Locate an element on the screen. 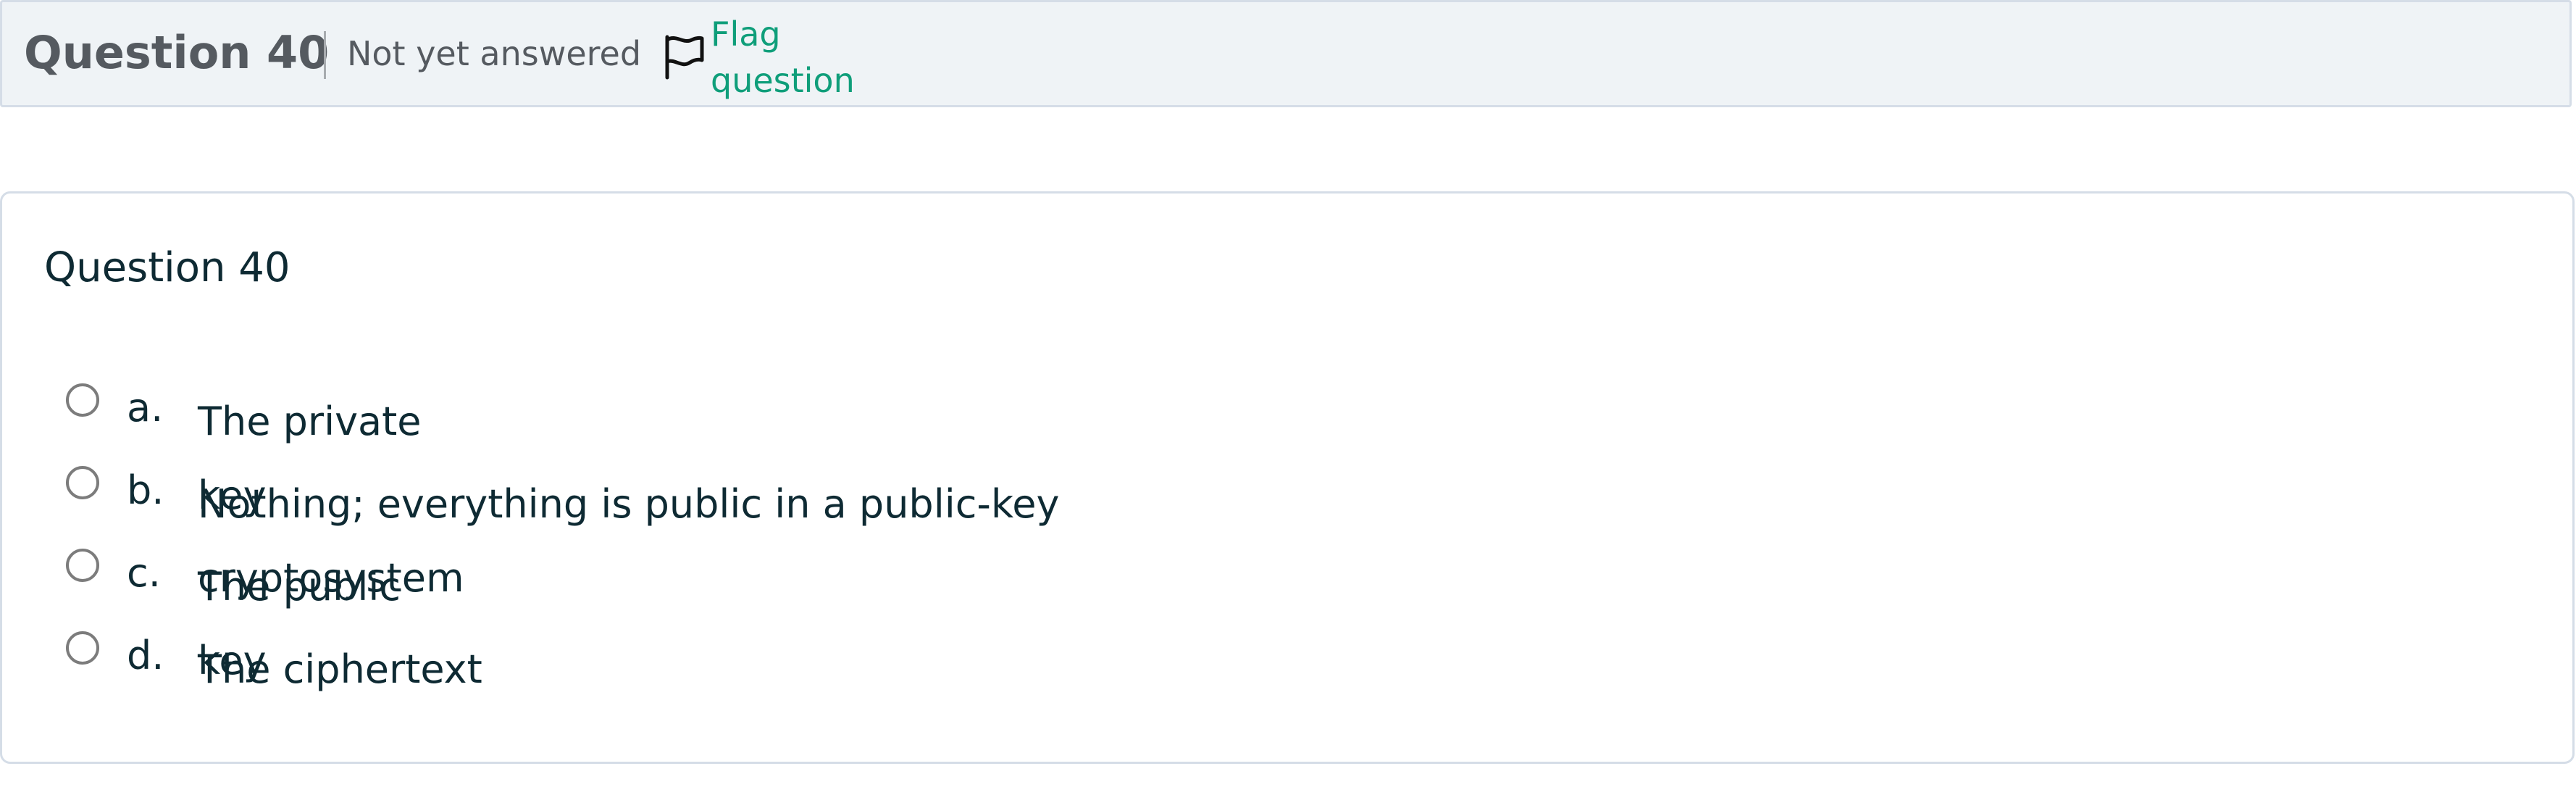  option-label-d: The ciphertext is located at coordinates (422, 670).